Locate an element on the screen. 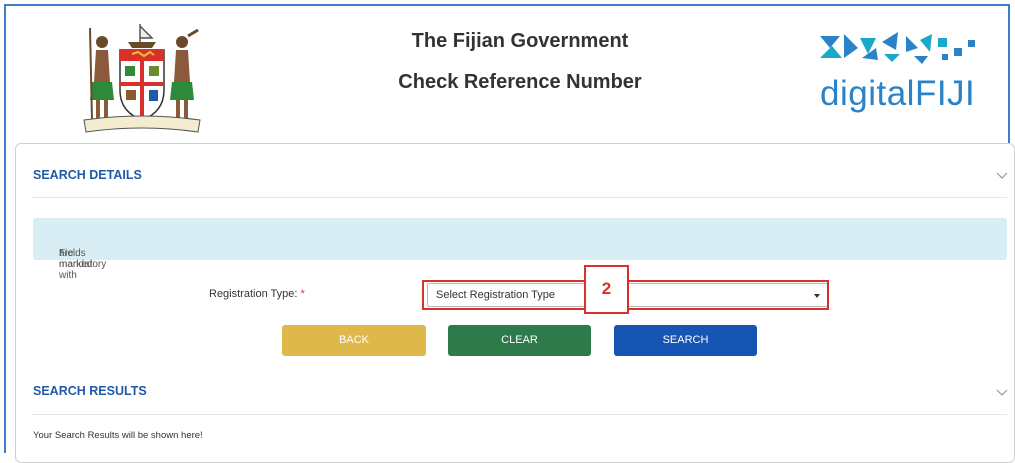 The height and width of the screenshot is (463, 1015). digital-fiji-logo: digitalFIJI is located at coordinates (898, 76).